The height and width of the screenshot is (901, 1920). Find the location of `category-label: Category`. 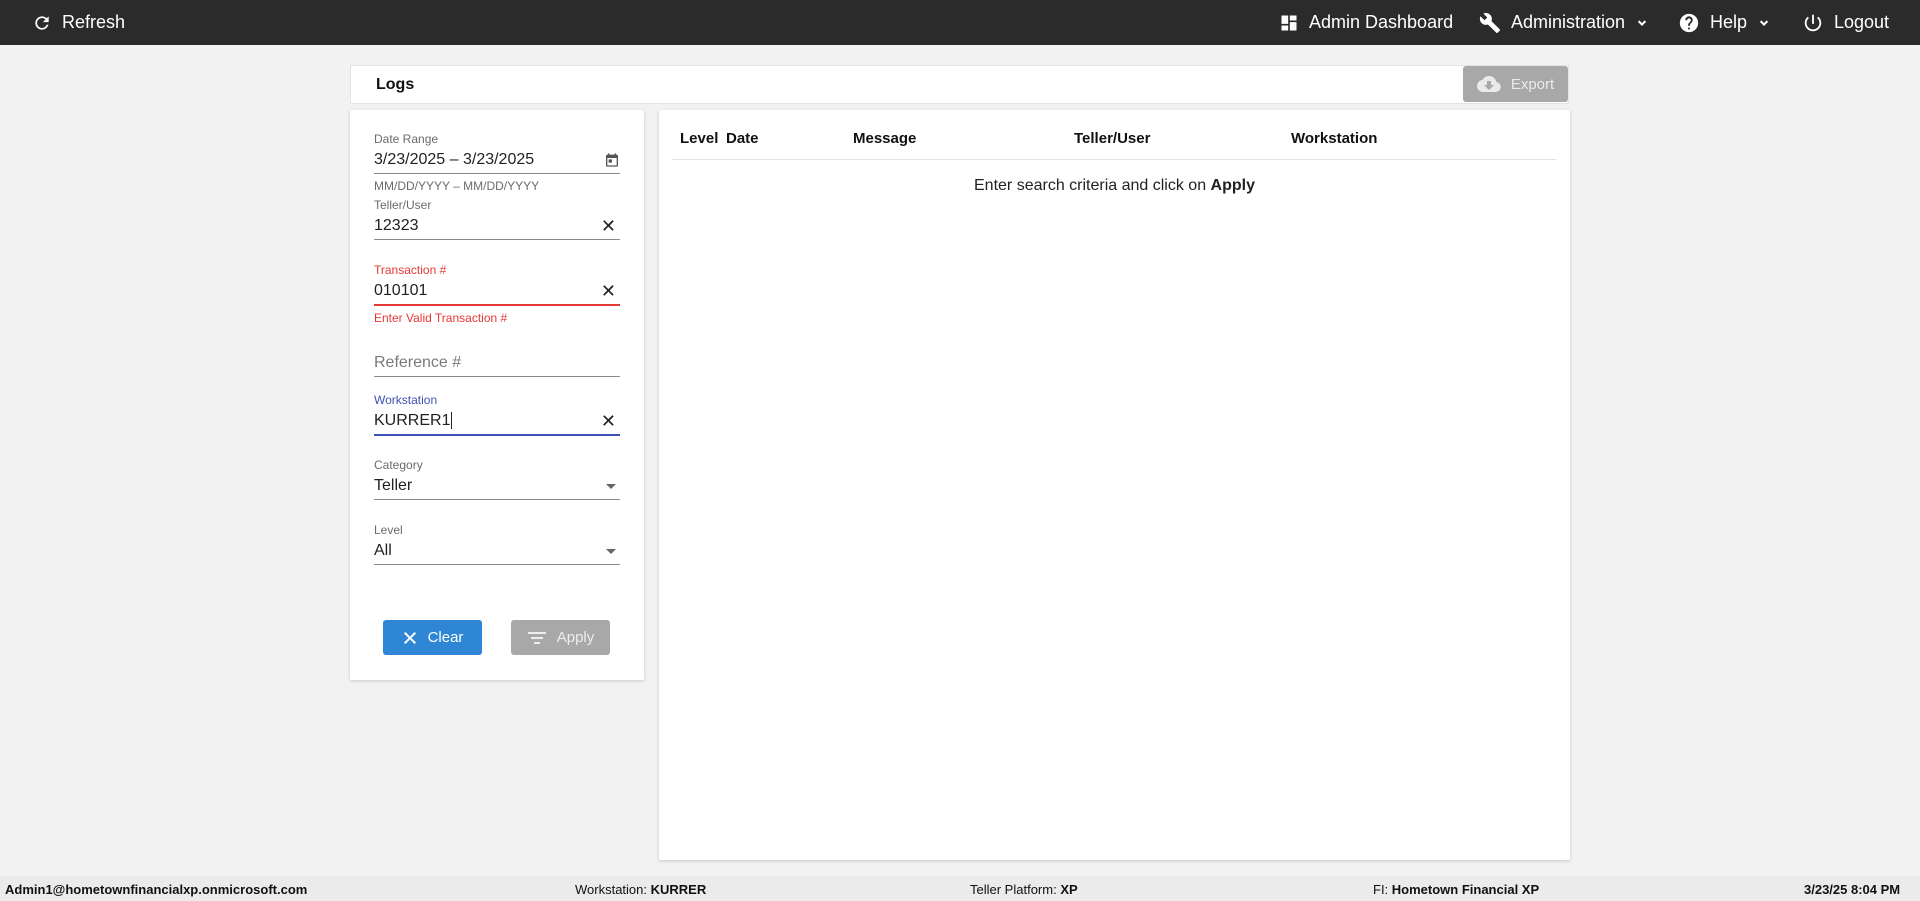

category-label: Category is located at coordinates (398, 465).